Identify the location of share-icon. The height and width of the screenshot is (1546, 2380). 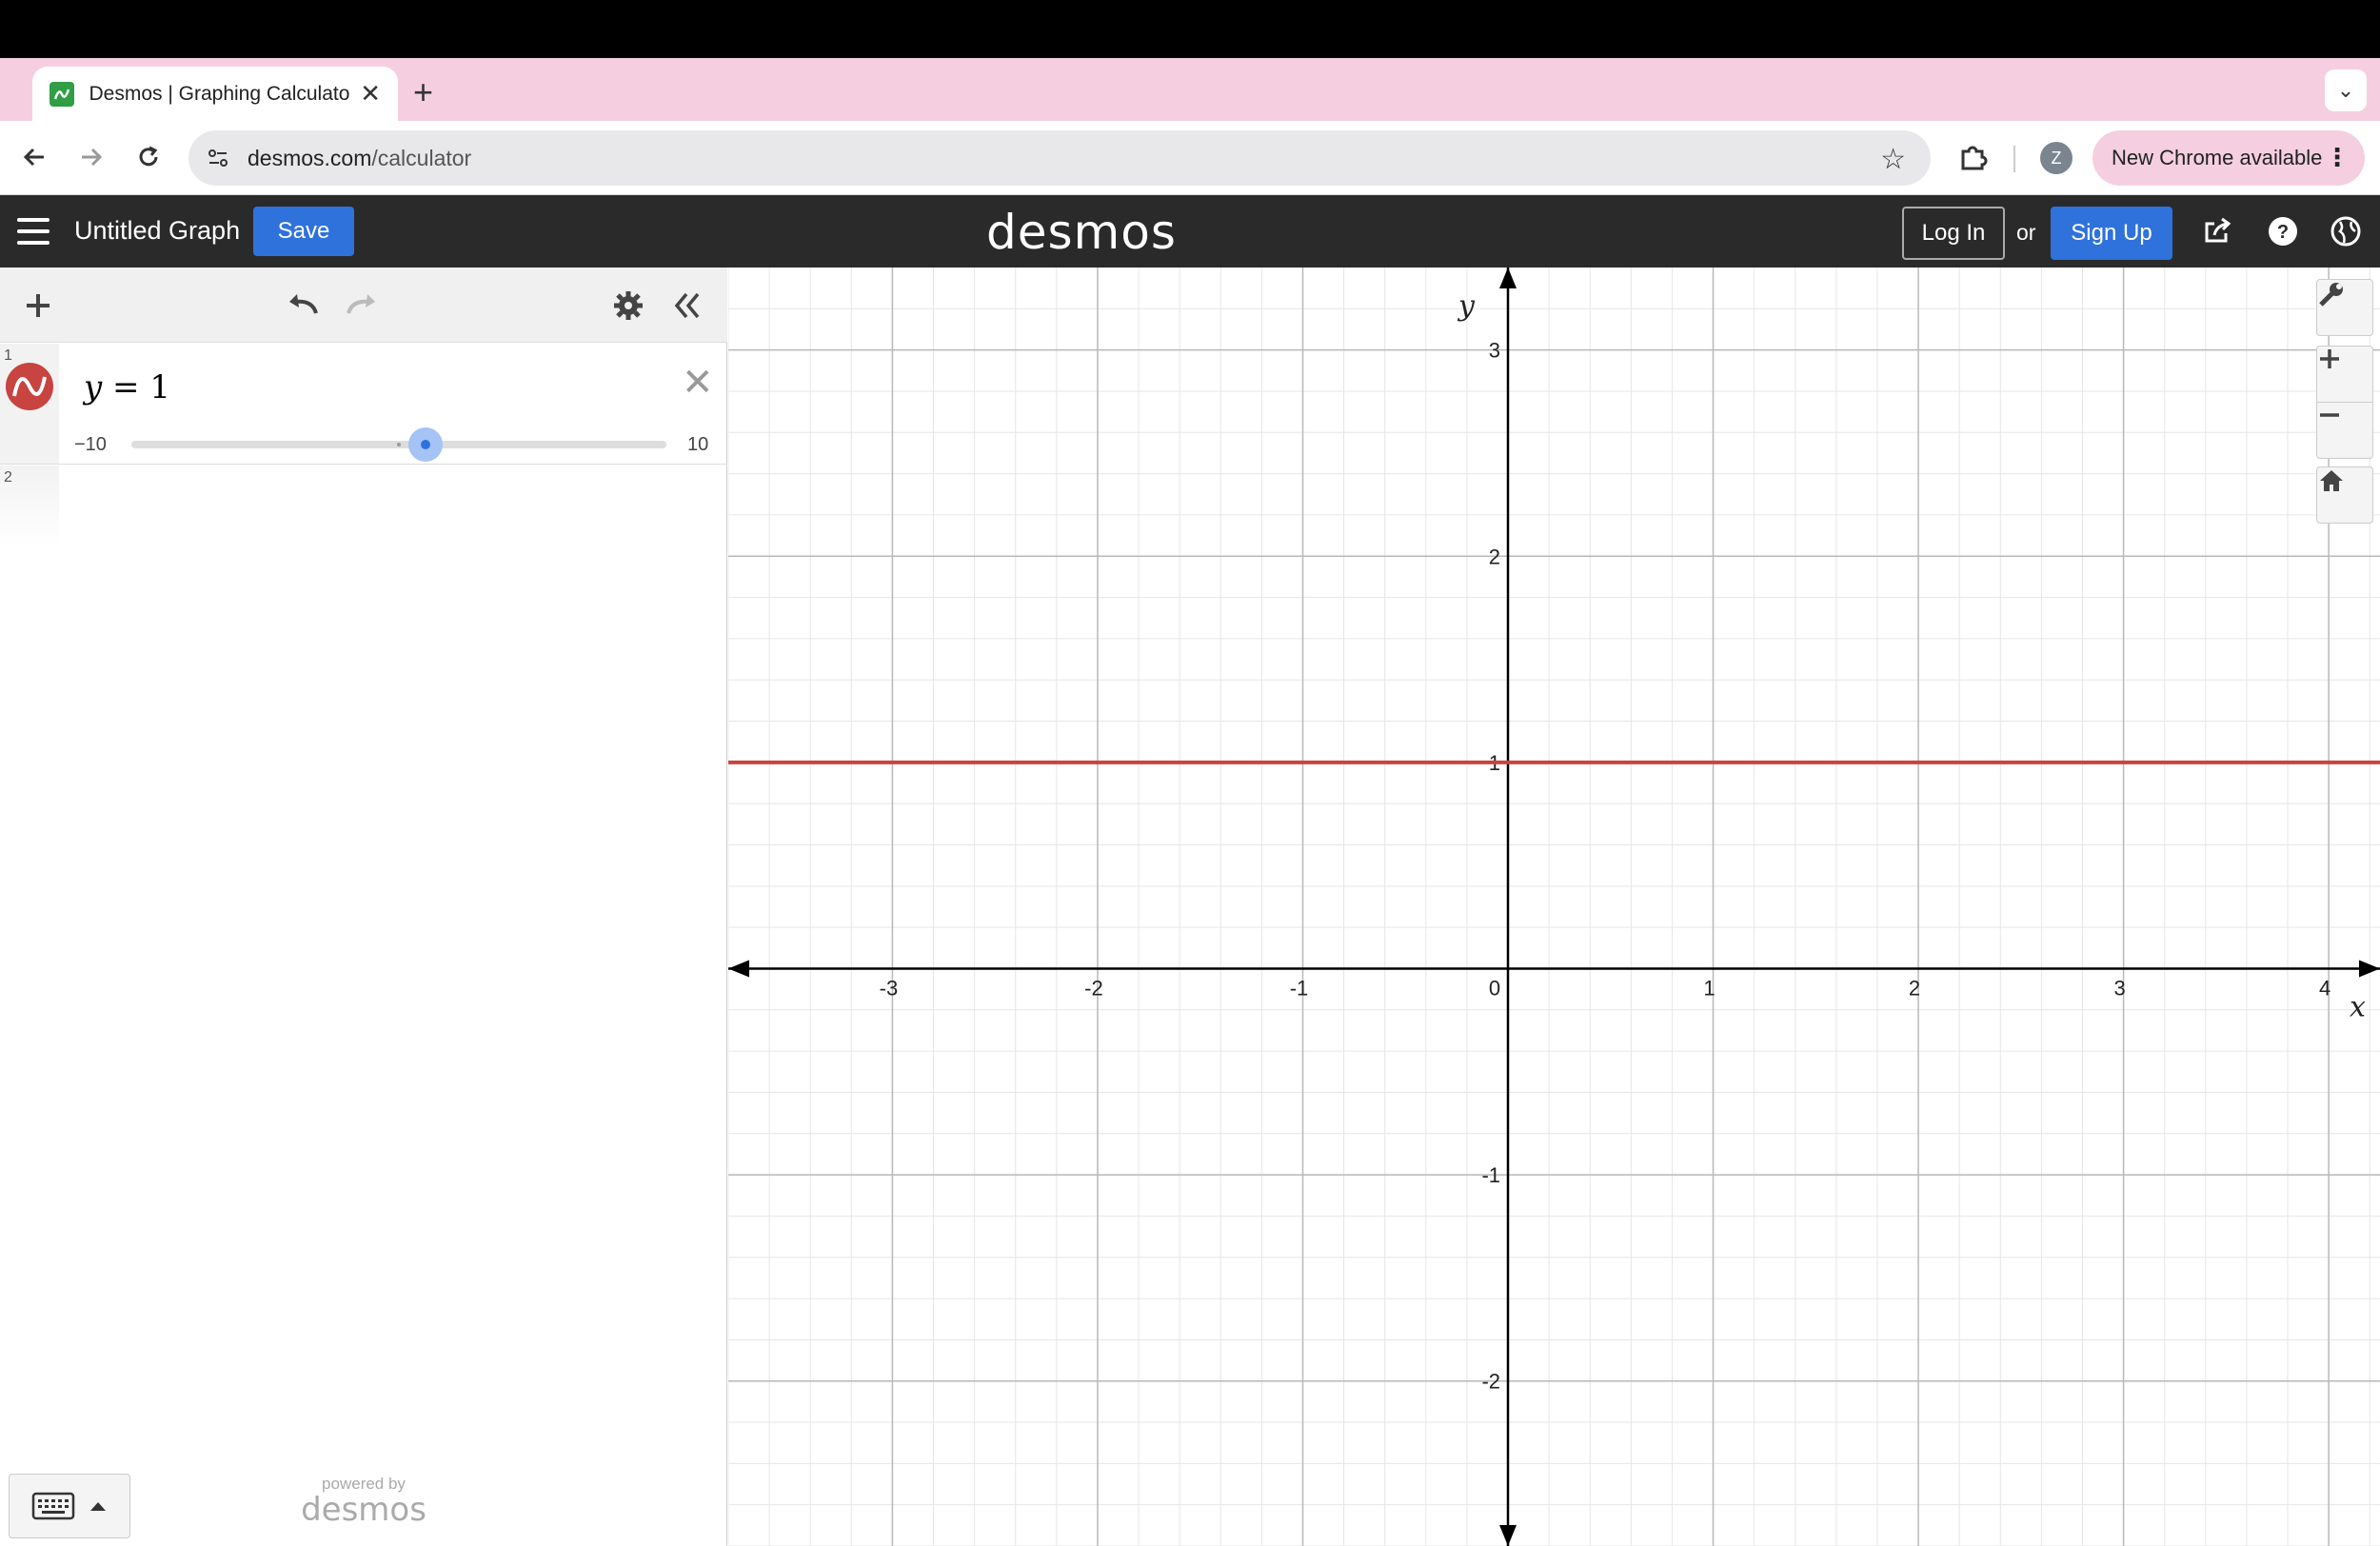
(2218, 231).